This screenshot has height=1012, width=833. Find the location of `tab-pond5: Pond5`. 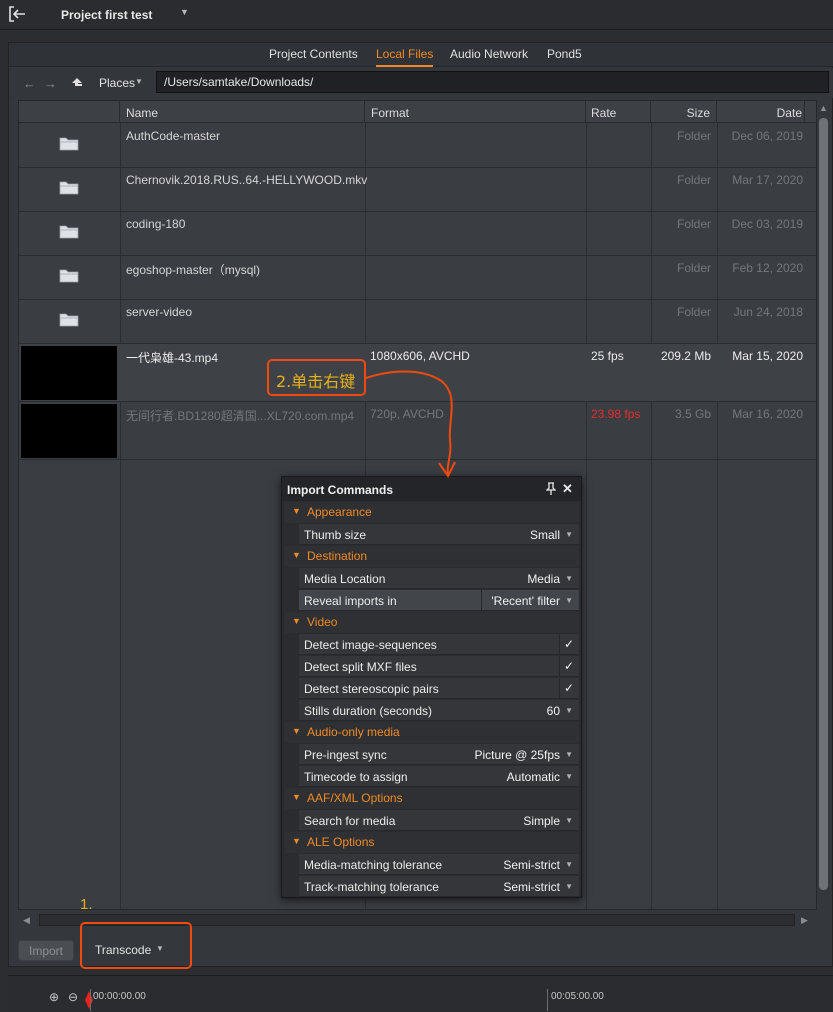

tab-pond5: Pond5 is located at coordinates (564, 57).